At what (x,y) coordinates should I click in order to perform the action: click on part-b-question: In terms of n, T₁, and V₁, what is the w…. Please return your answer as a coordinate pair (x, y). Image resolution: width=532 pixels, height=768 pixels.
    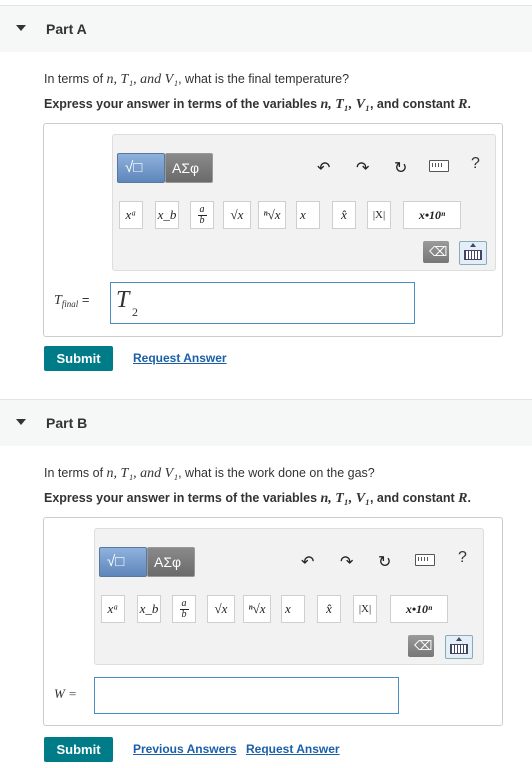
    Looking at the image, I should click on (209, 473).